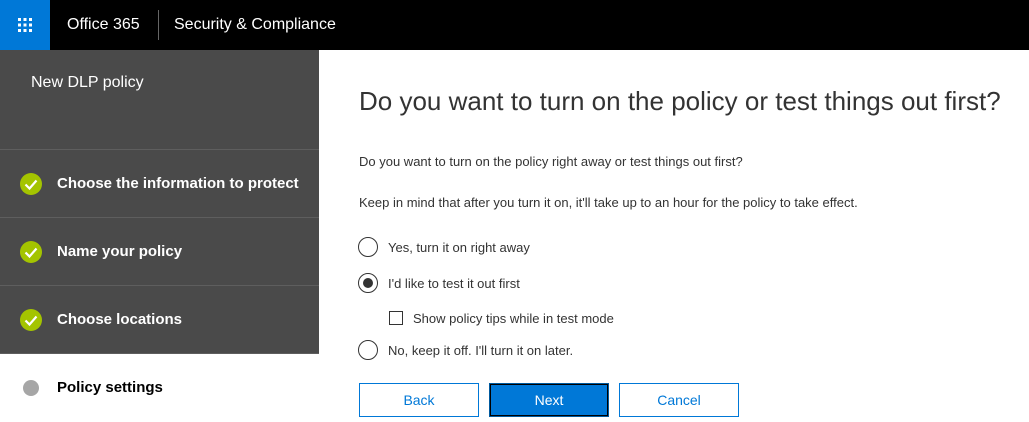 This screenshot has width=1029, height=422. I want to click on office-365-link: Office 365, so click(103, 25).